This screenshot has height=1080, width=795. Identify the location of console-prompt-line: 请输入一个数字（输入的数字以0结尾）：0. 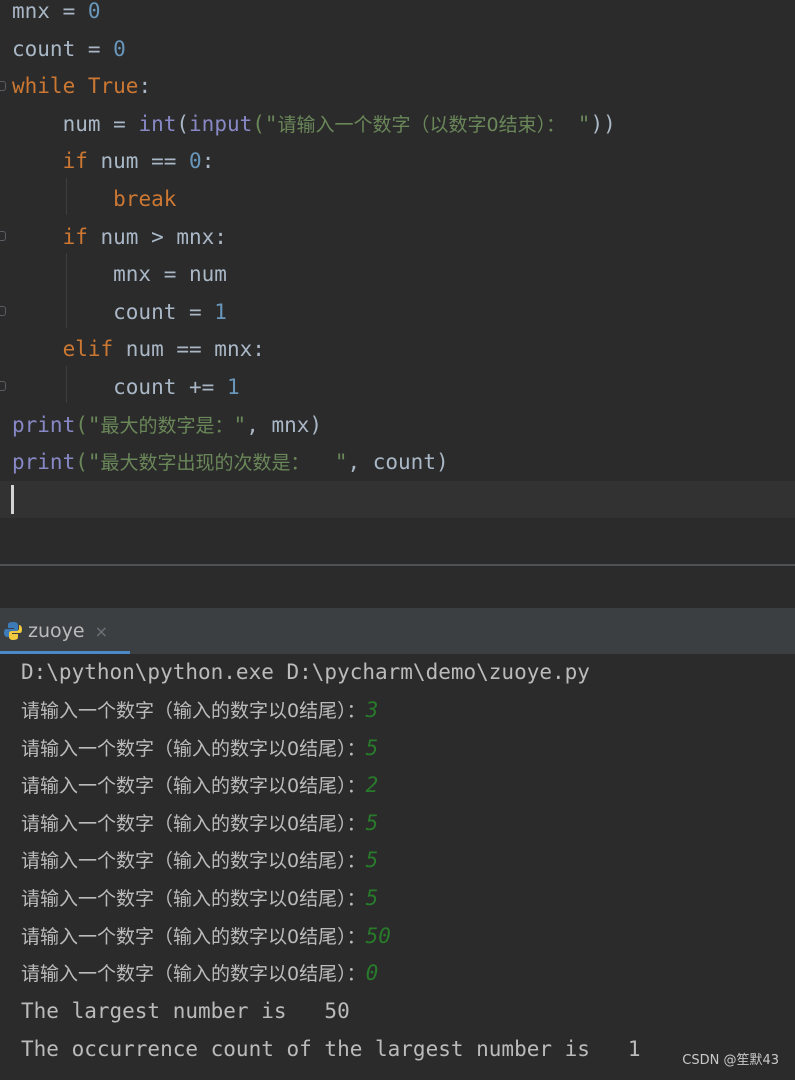
(199, 973).